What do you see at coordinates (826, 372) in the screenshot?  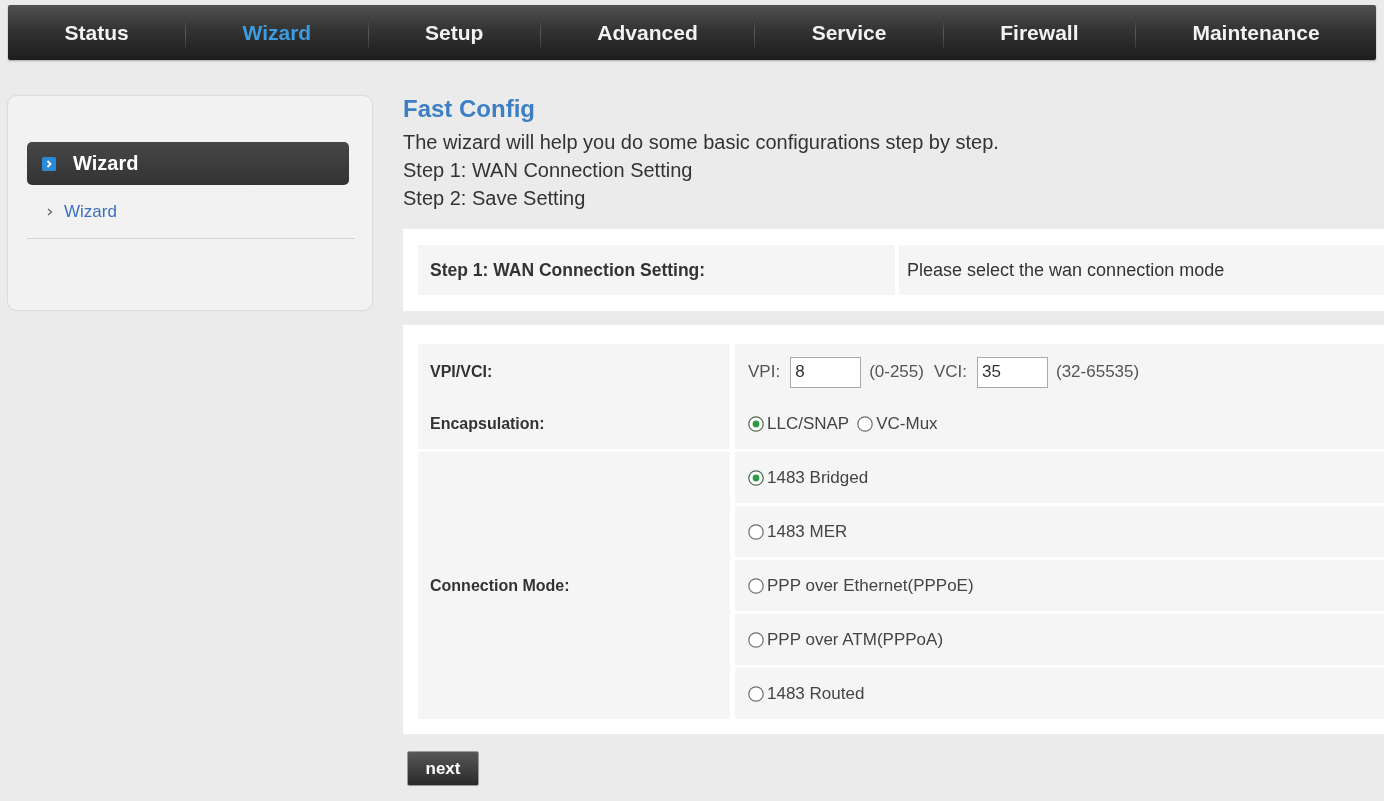 I see `vpi-input: 8` at bounding box center [826, 372].